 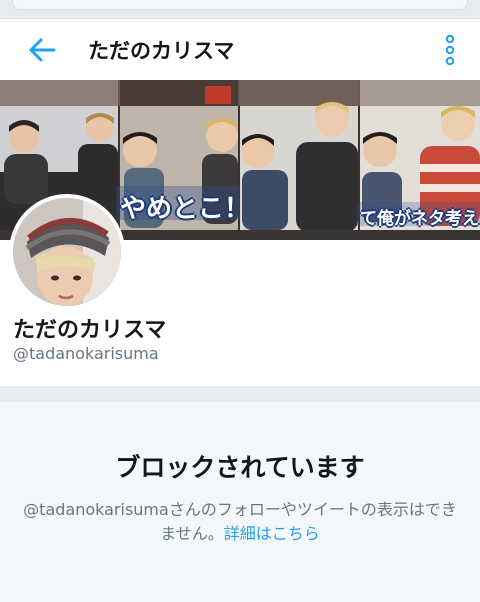 What do you see at coordinates (90, 330) in the screenshot?
I see `profile-name: ただのカリスマ` at bounding box center [90, 330].